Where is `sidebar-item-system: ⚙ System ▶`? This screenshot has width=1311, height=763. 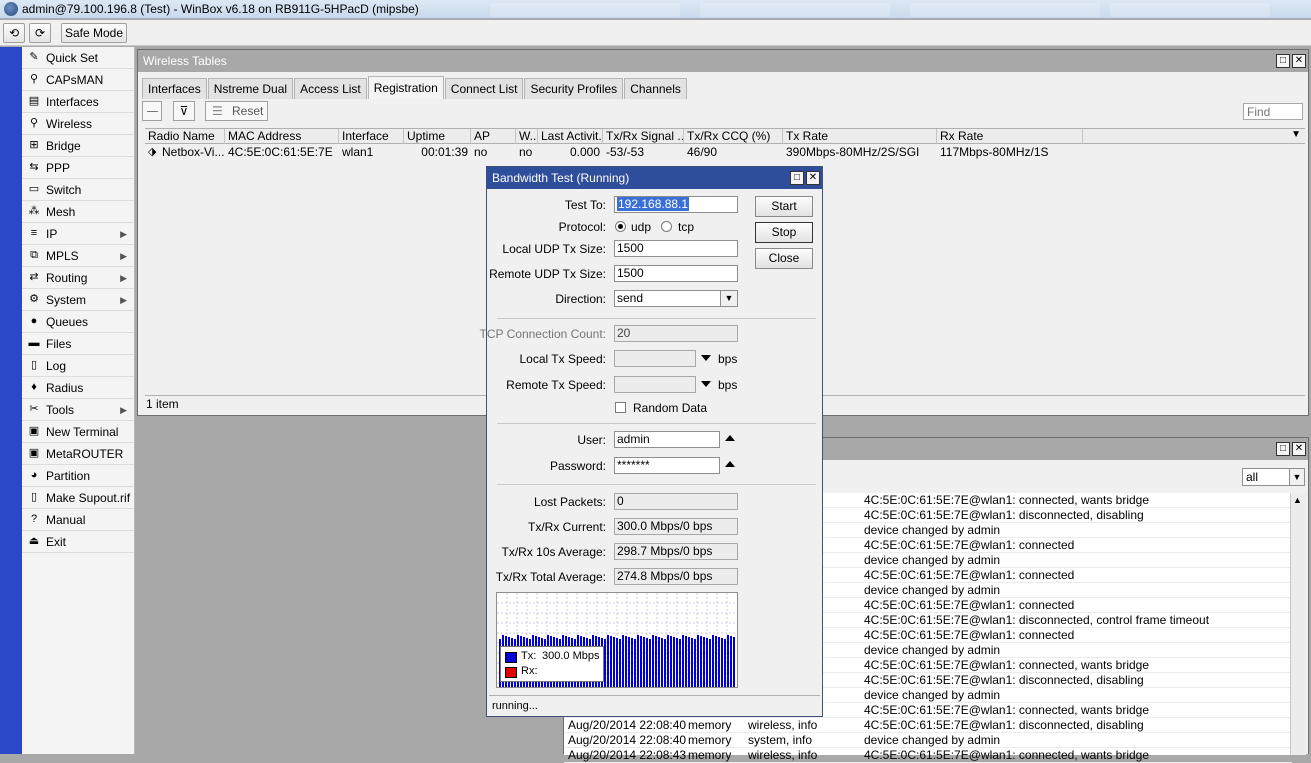 sidebar-item-system: ⚙ System ▶ is located at coordinates (78, 300).